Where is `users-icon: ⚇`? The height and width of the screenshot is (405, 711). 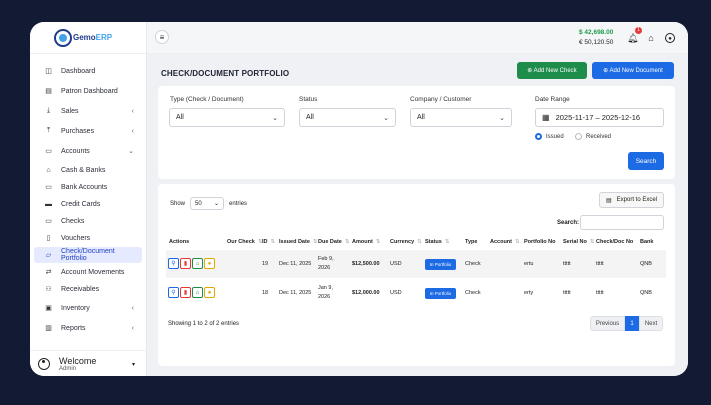 users-icon: ⚇ is located at coordinates (48, 289).